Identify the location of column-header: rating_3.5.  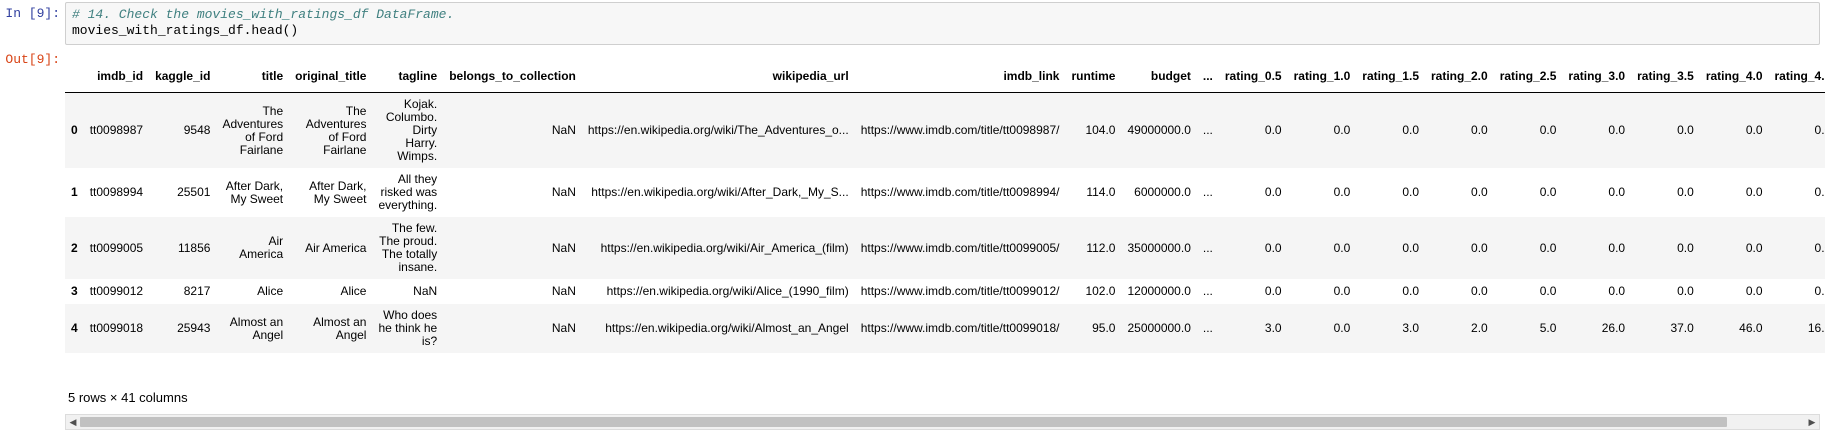
(1665, 74).